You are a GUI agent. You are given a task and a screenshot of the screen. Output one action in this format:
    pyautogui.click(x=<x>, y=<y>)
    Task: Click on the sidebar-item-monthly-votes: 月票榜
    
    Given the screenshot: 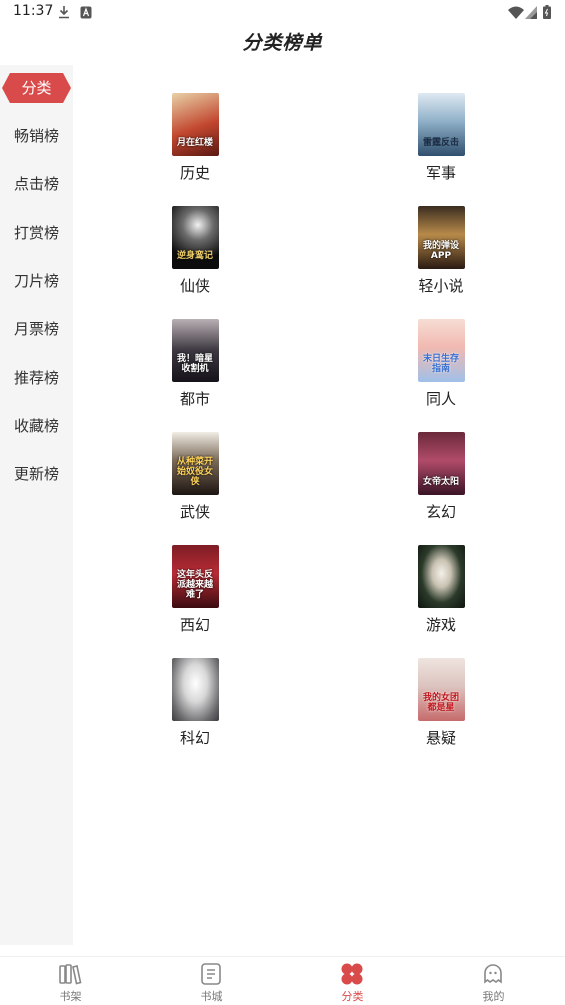 What is the action you would take?
    pyautogui.click(x=36, y=329)
    